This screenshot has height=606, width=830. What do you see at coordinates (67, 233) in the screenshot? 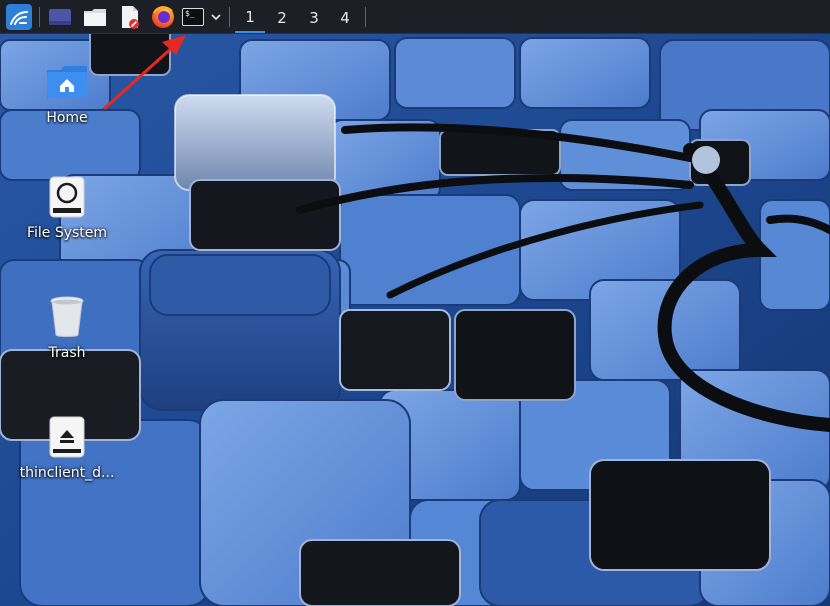
I see `desktop-icon-label: File System` at bounding box center [67, 233].